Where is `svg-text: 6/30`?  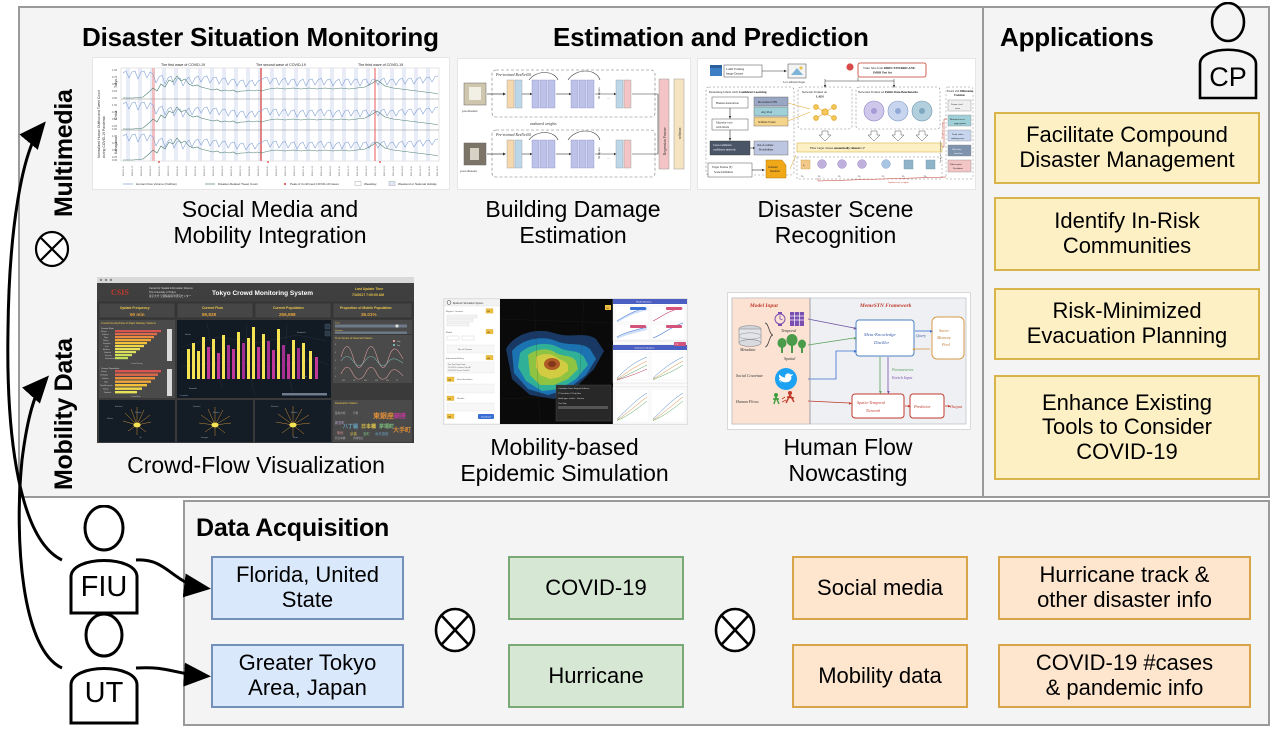
svg-text: 6/30 is located at coordinates (387, 381).